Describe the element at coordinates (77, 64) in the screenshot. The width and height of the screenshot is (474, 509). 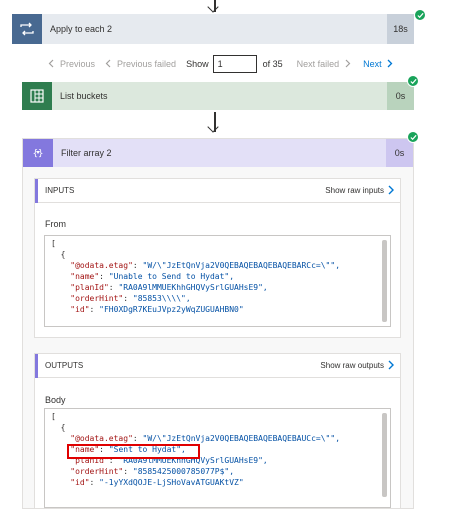
I see `previous-button: Previous` at that location.